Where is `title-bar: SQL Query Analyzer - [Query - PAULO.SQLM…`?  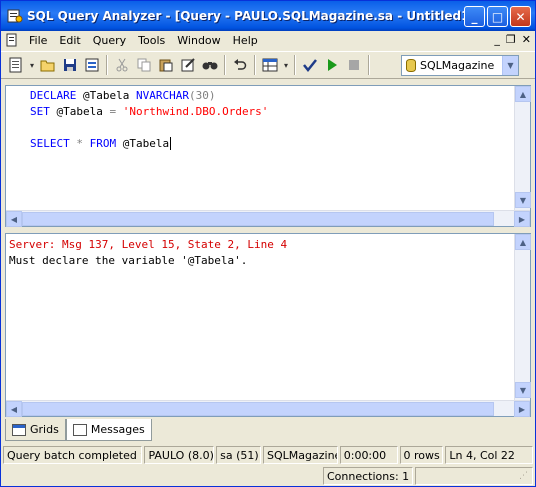
title-bar: SQL Query Analyzer - [Query - PAULO.SQLM… is located at coordinates (268, 16).